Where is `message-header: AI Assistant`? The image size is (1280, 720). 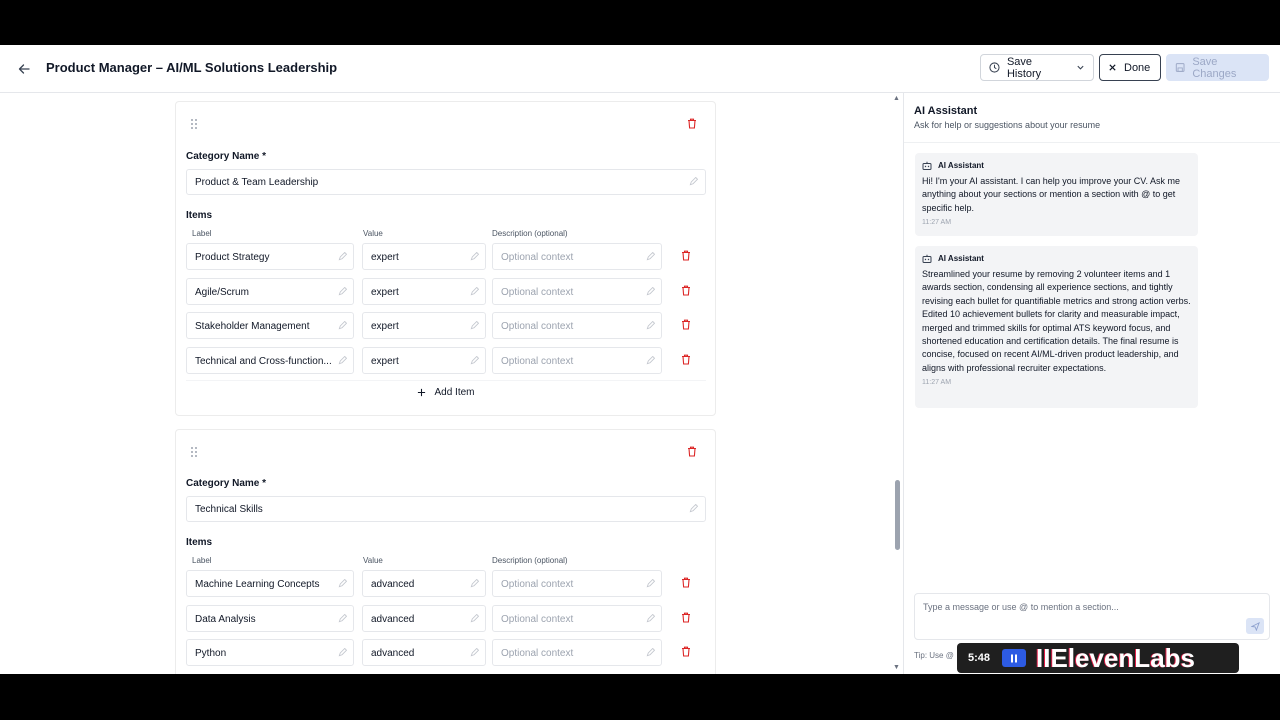 message-header: AI Assistant is located at coordinates (1056, 258).